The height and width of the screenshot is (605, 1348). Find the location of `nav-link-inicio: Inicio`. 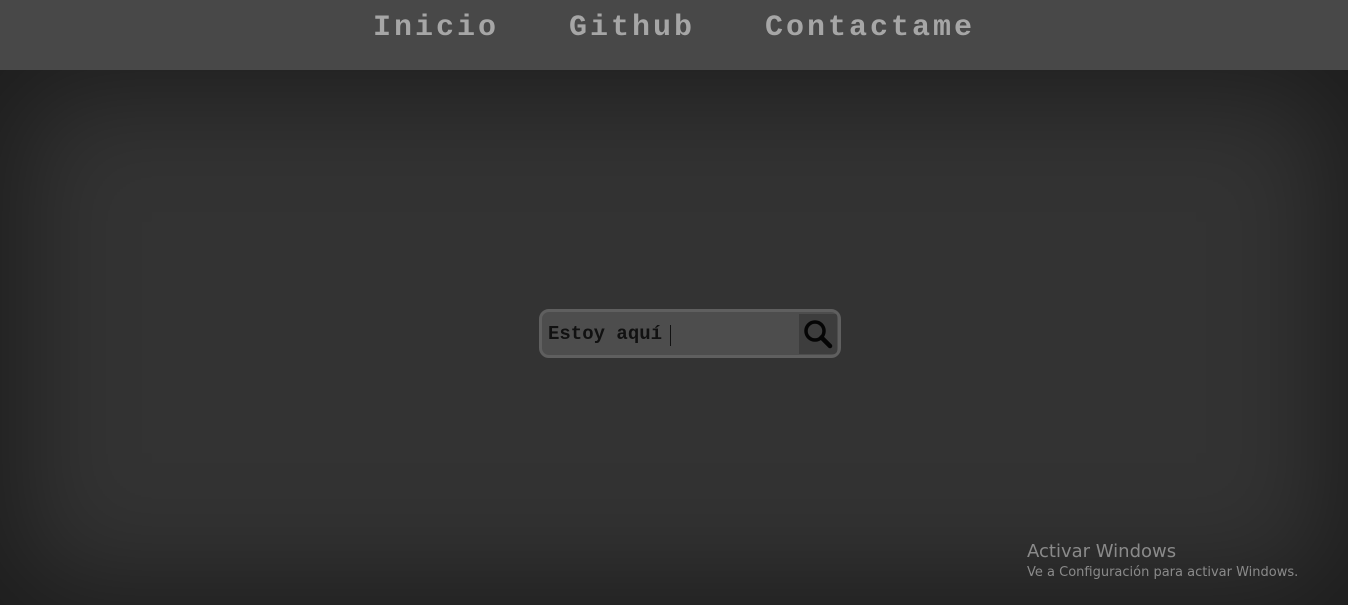

nav-link-inicio: Inicio is located at coordinates (436, 28).